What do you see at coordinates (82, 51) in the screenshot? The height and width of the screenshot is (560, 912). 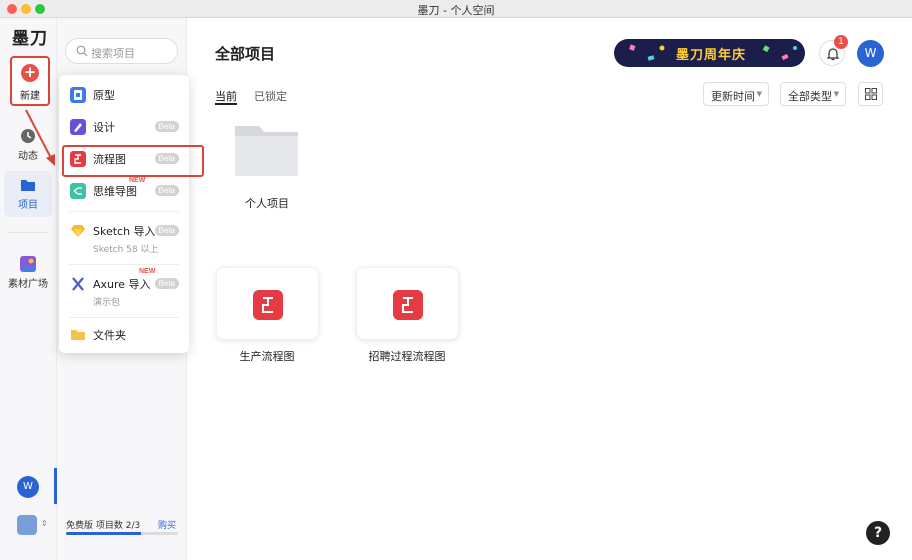 I see `search-icon` at bounding box center [82, 51].